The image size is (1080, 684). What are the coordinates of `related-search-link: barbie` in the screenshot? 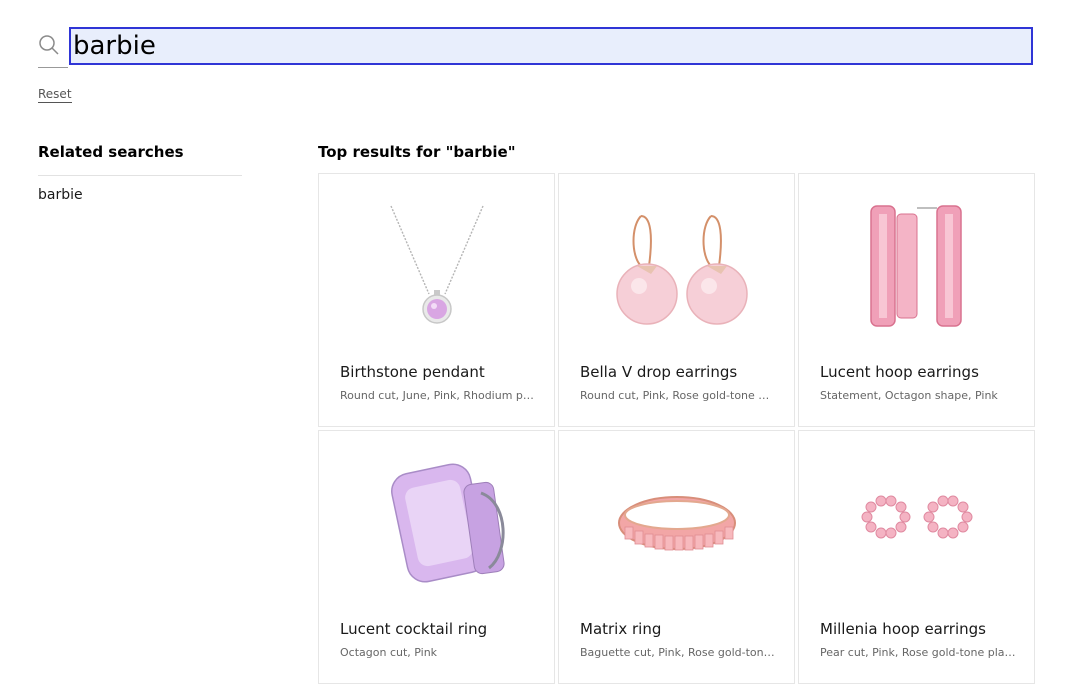 It's located at (60, 195).